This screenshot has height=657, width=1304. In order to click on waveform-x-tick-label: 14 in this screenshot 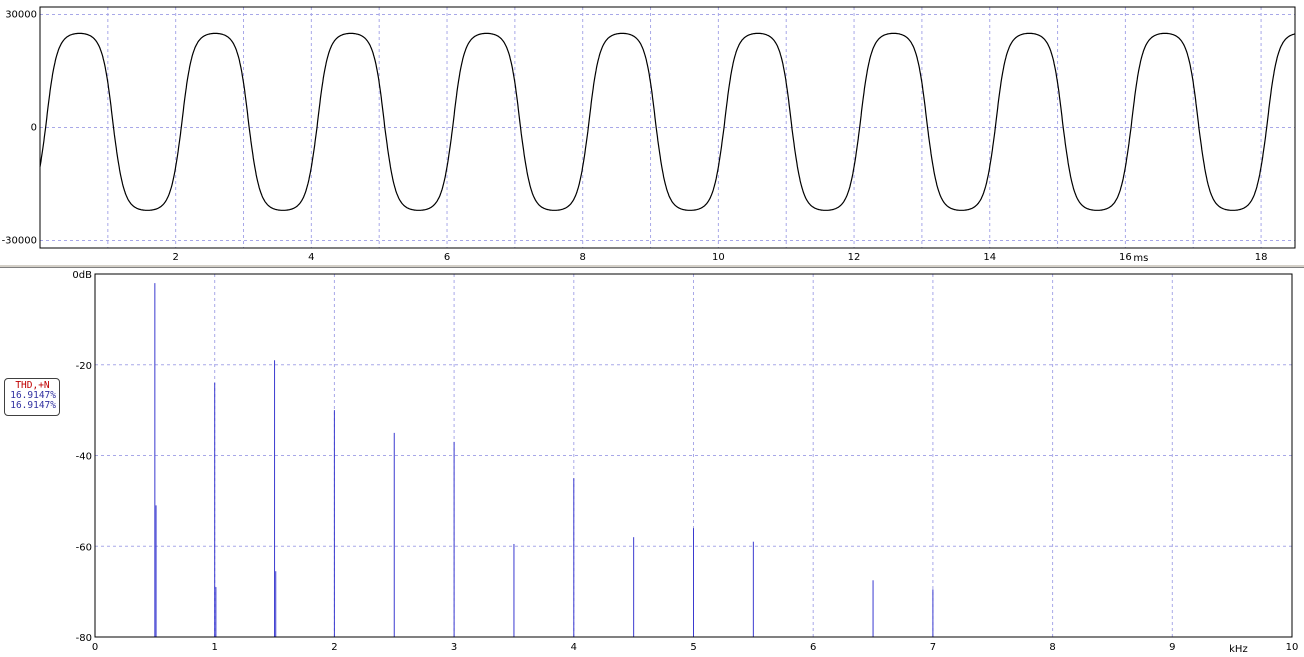, I will do `click(989, 257)`.